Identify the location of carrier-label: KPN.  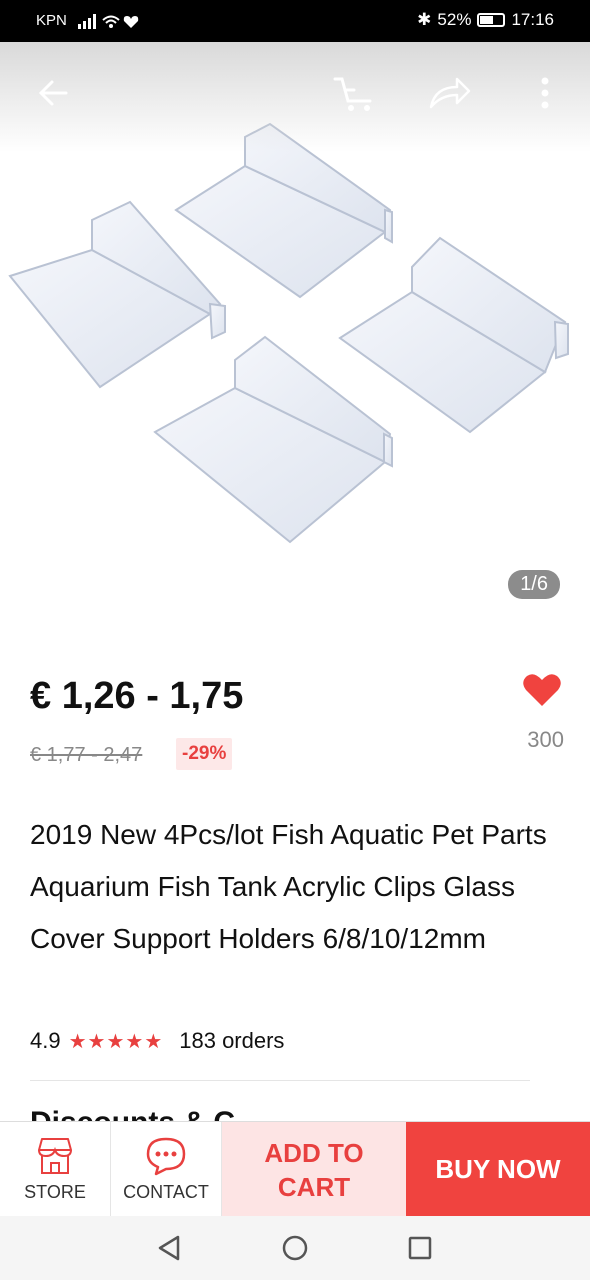
(51, 20).